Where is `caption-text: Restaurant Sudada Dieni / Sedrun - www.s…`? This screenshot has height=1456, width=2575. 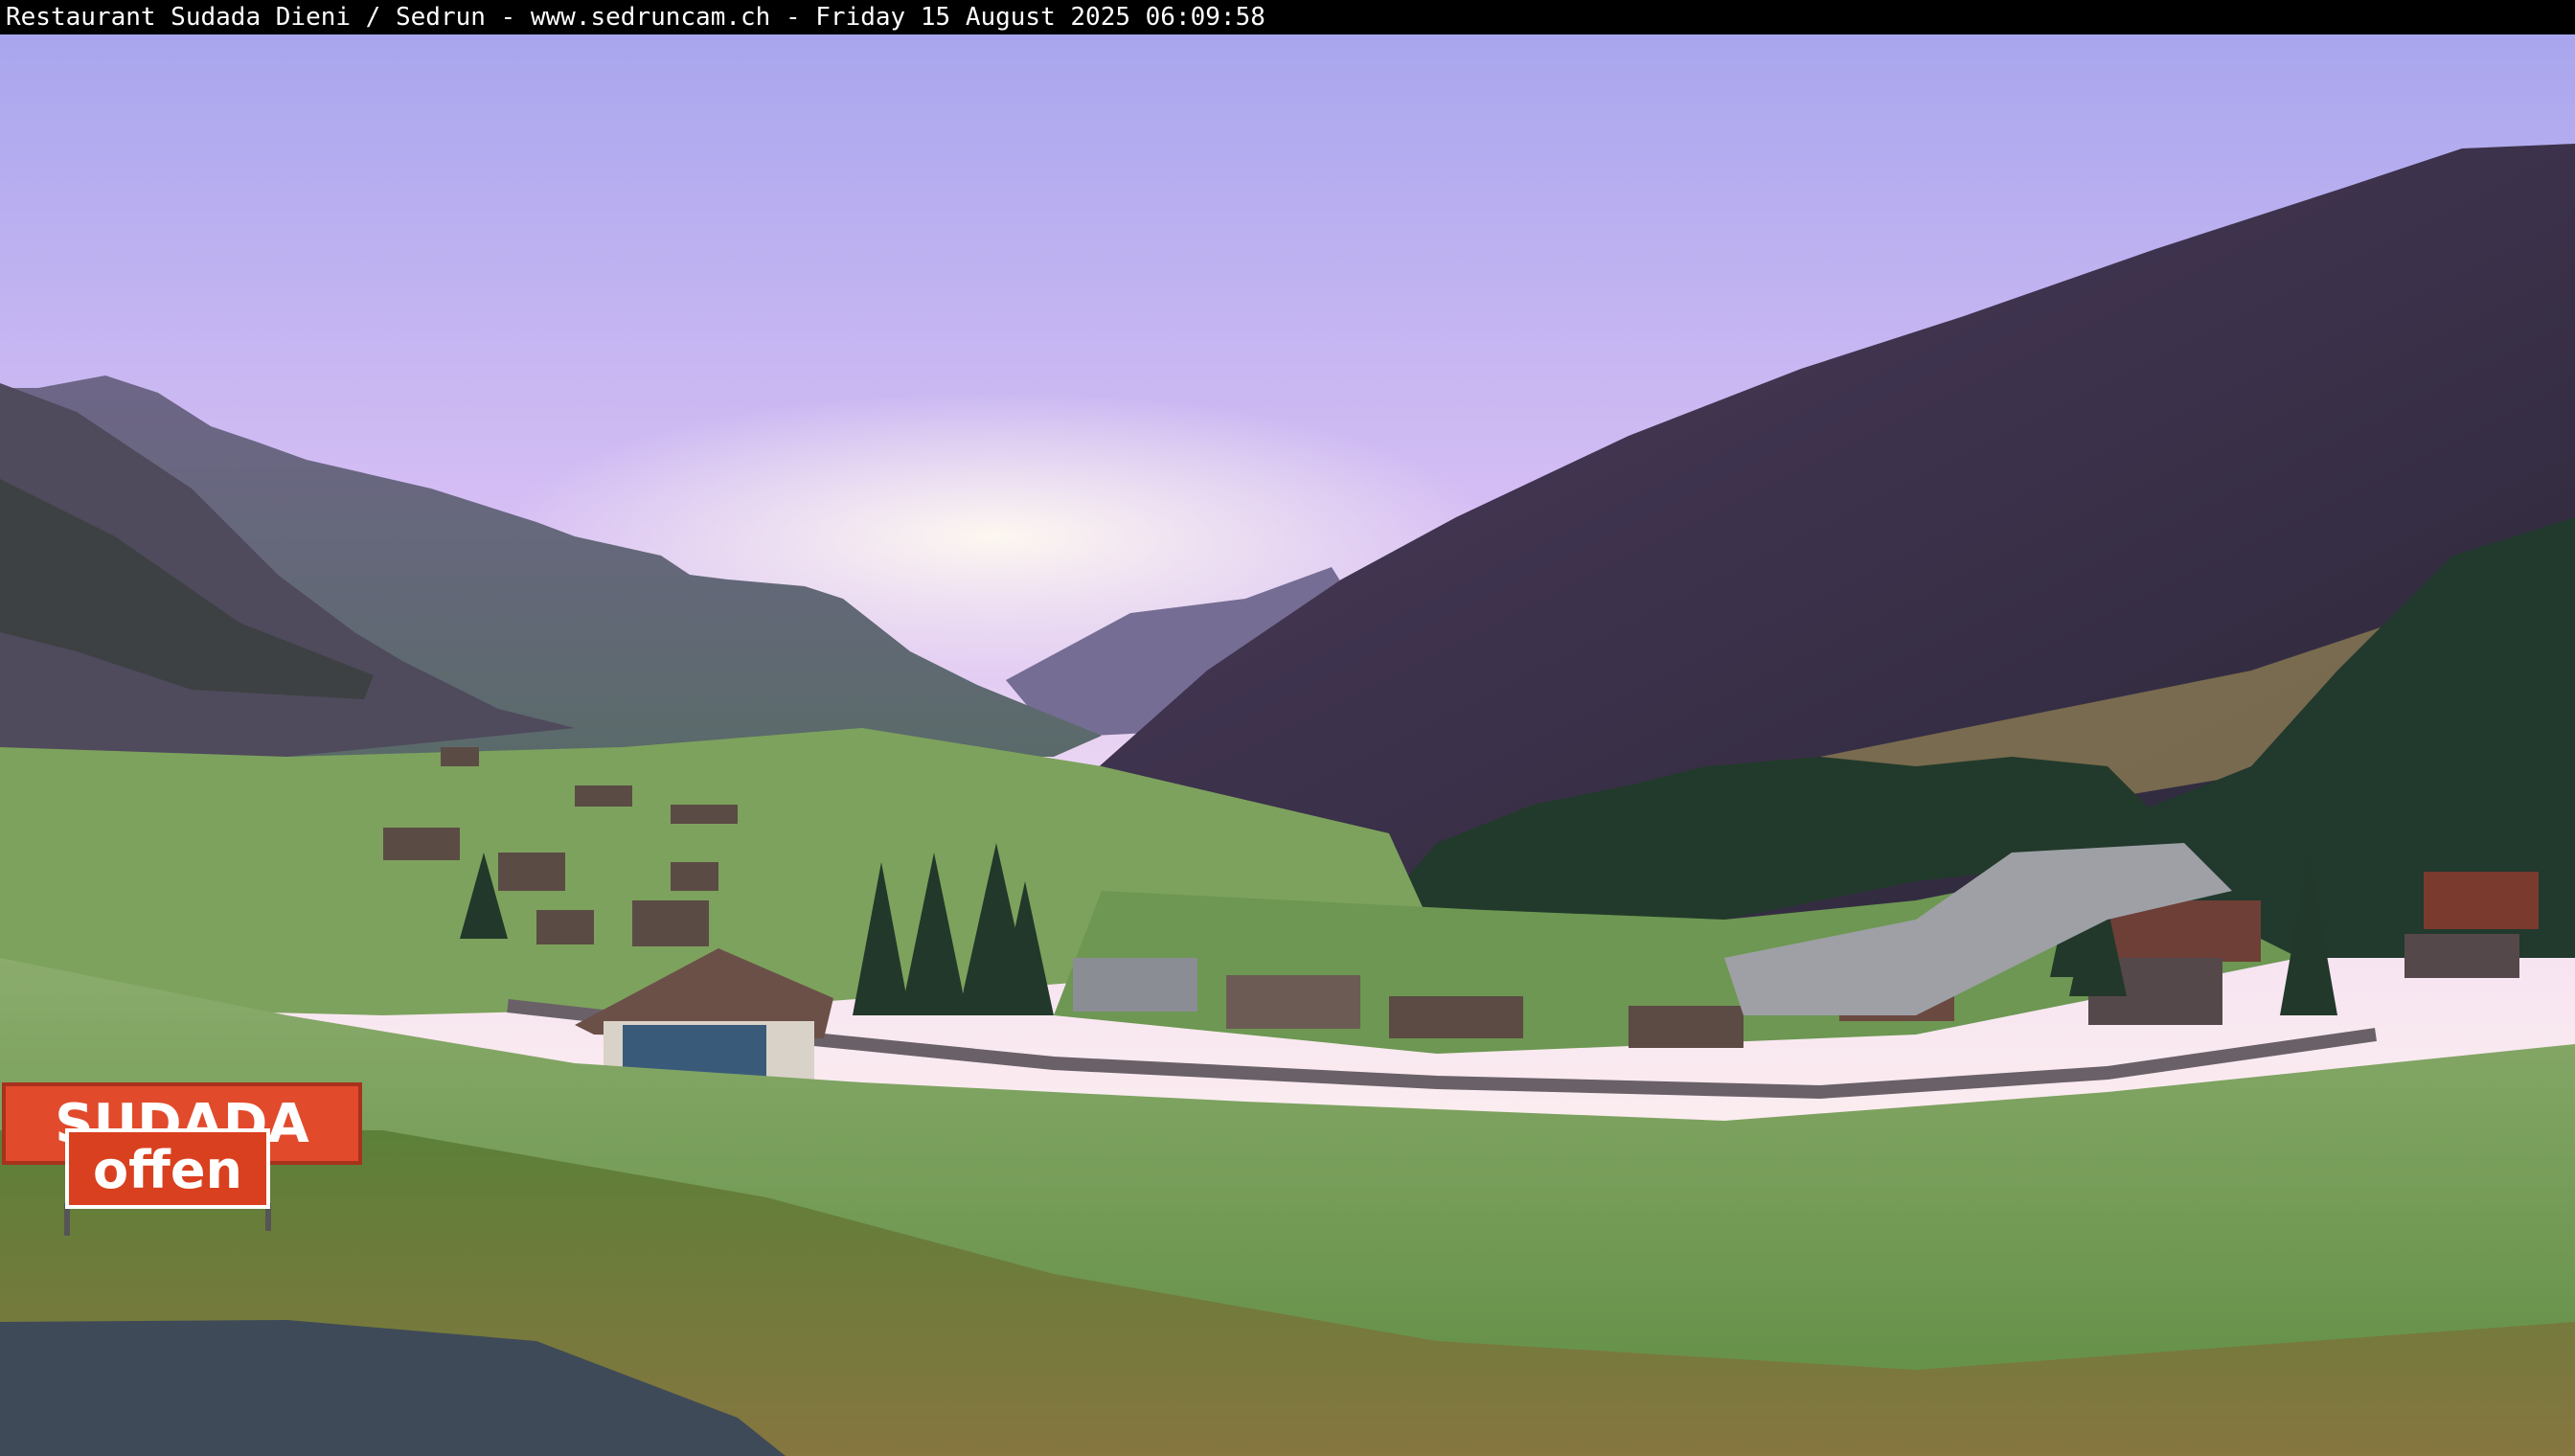 caption-text: Restaurant Sudada Dieni / Sedrun - www.s… is located at coordinates (635, 17).